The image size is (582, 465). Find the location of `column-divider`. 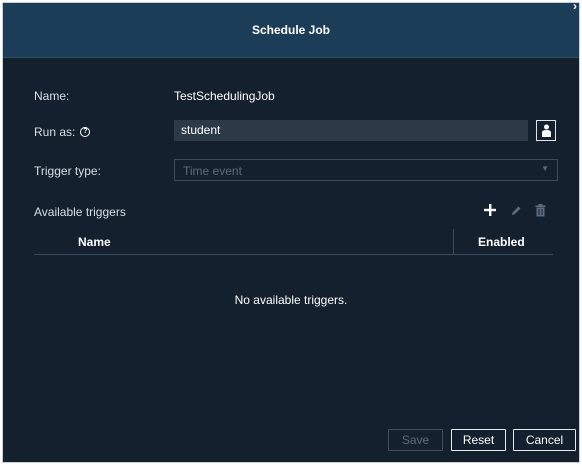

column-divider is located at coordinates (453, 242).